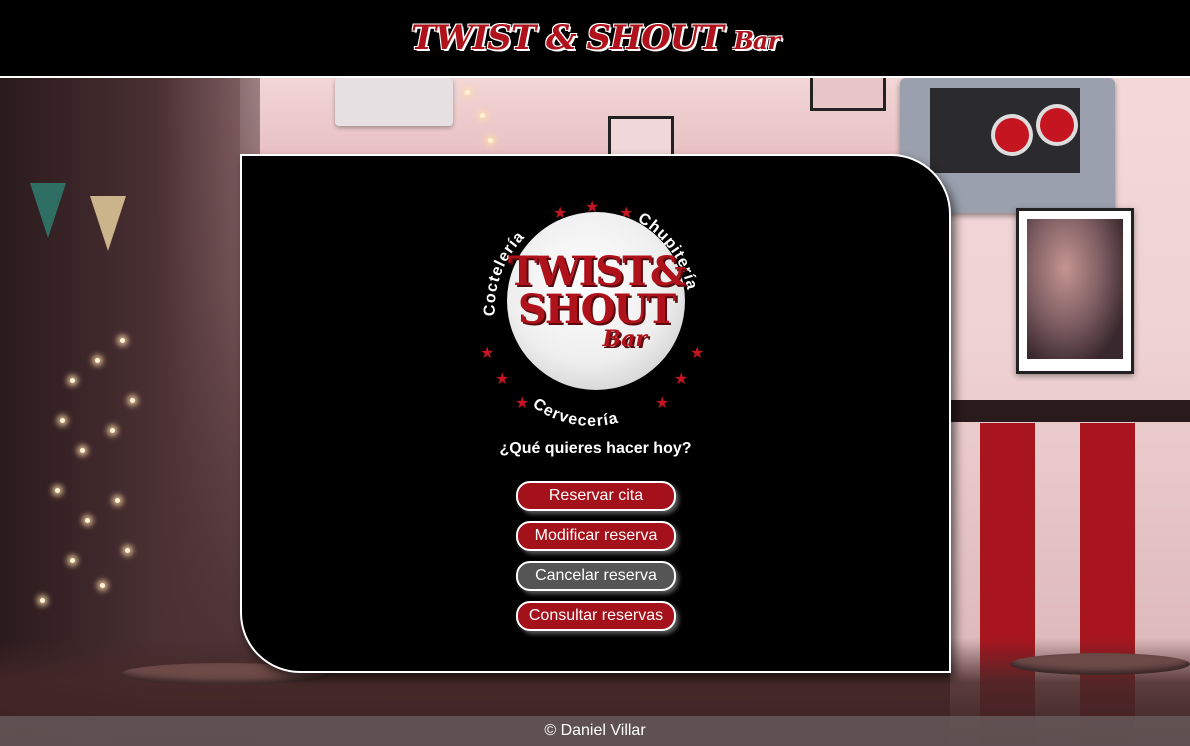 The width and height of the screenshot is (1190, 746). Describe the element at coordinates (596, 536) in the screenshot. I see `modify-reservation-button: Modificar reserva` at that location.